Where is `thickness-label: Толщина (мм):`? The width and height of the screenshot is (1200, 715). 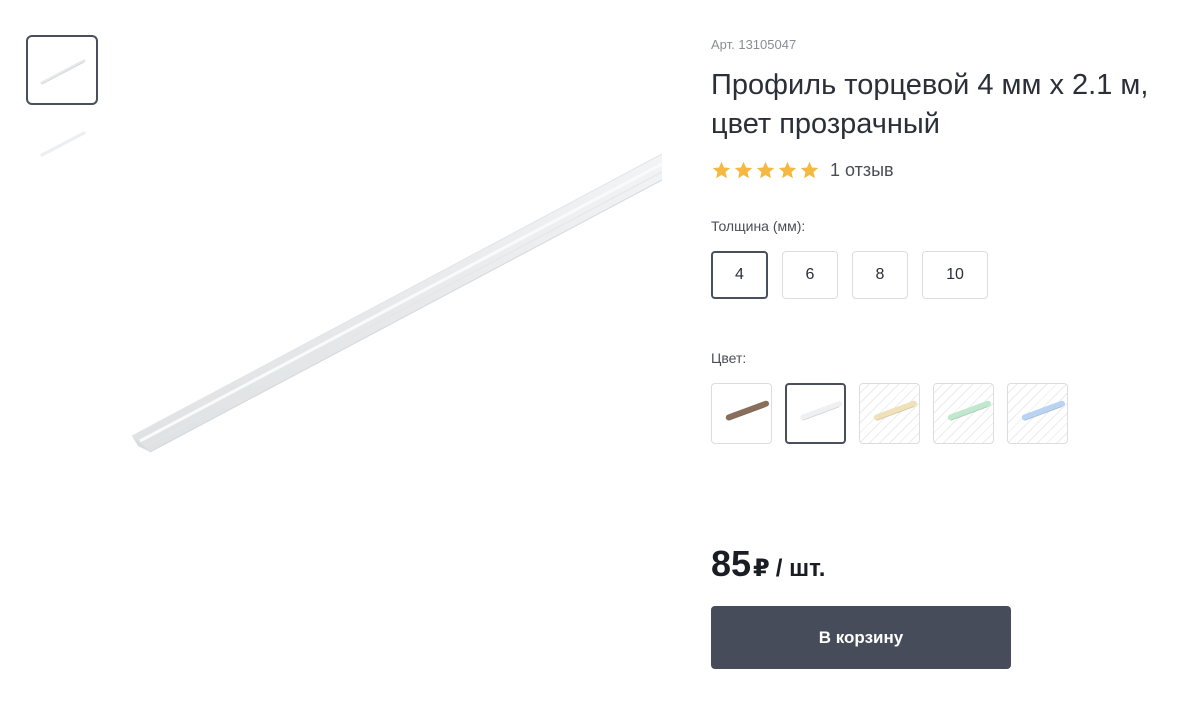
thickness-label: Толщина (мм): is located at coordinates (758, 226).